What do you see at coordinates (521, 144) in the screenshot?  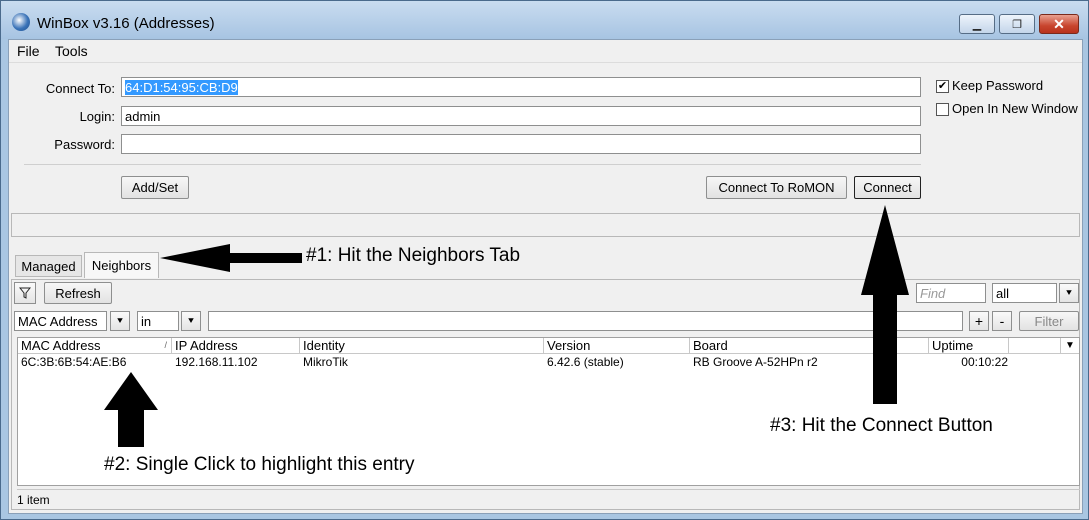 I see `password-field` at bounding box center [521, 144].